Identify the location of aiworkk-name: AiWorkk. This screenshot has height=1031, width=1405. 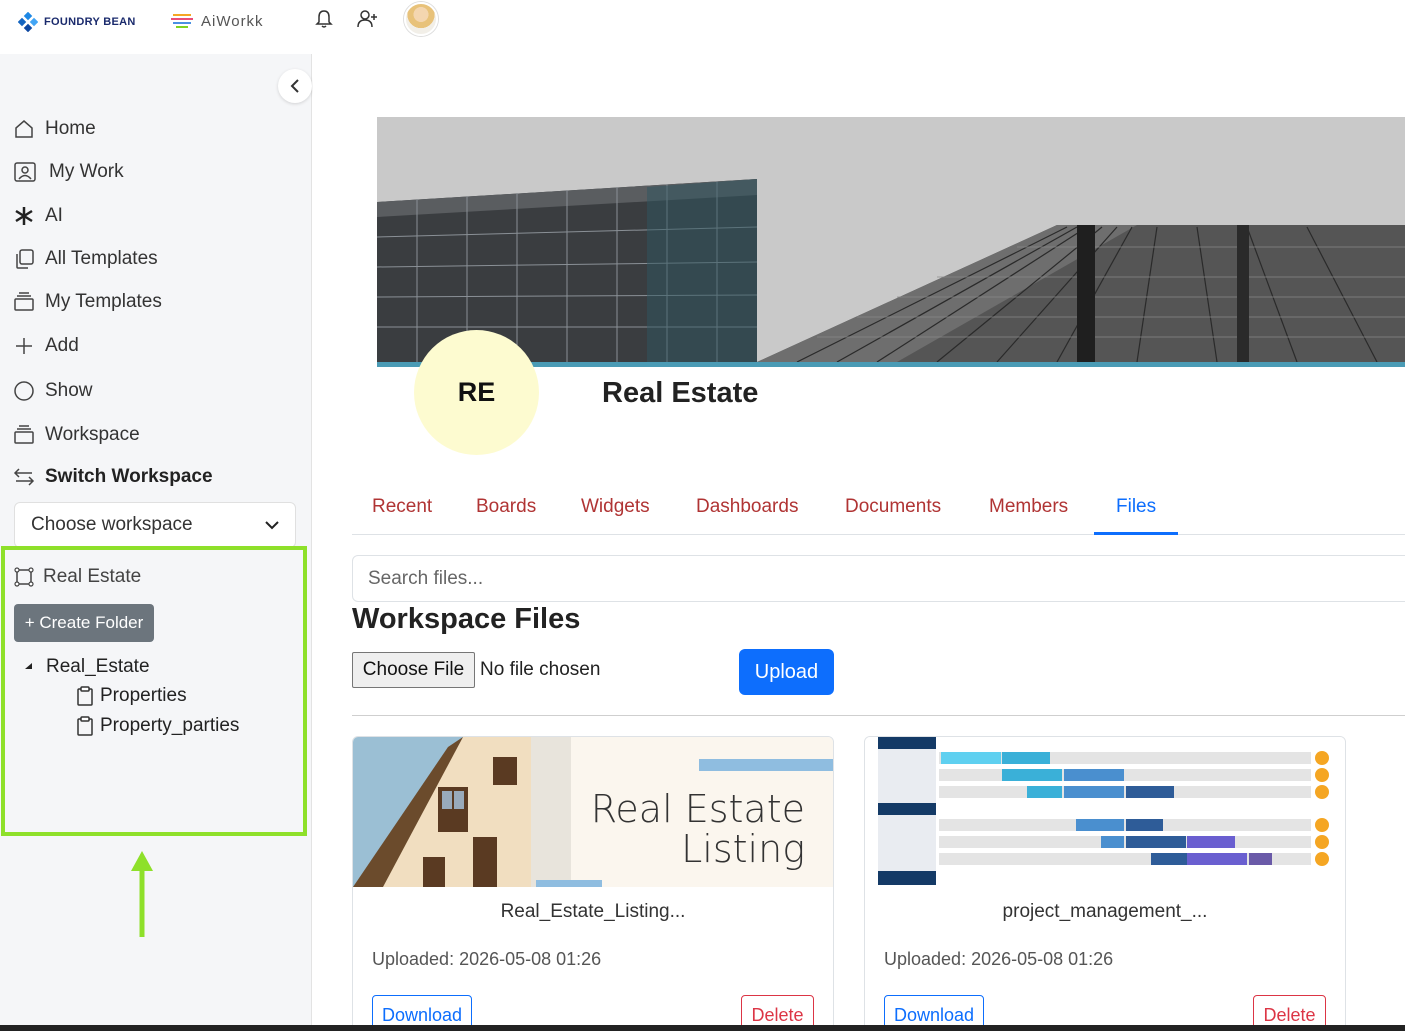
(232, 21).